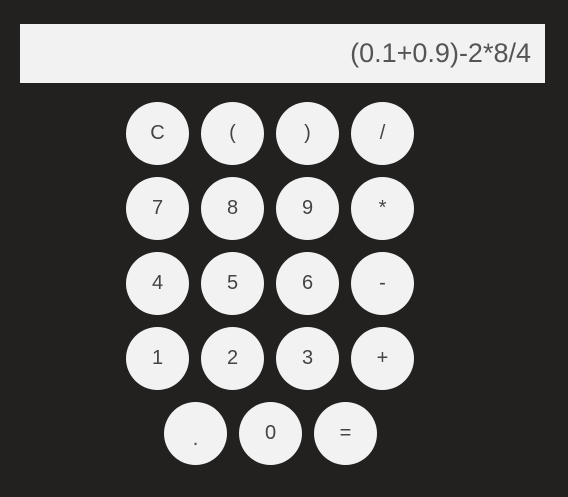  I want to click on minus-button: -, so click(382, 283).